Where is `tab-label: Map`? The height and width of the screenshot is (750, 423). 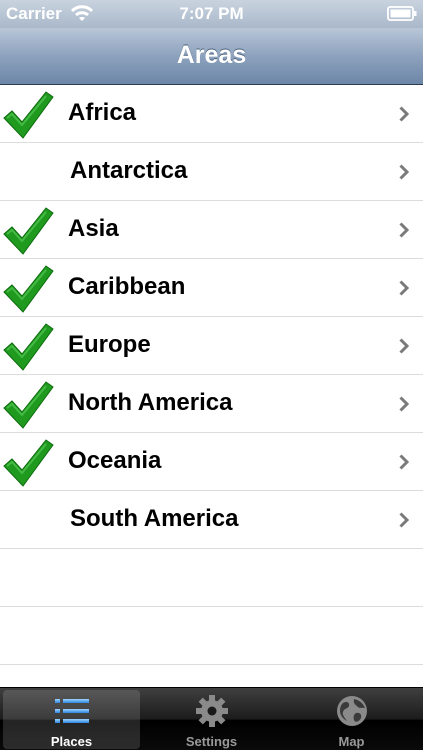 tab-label: Map is located at coordinates (351, 741).